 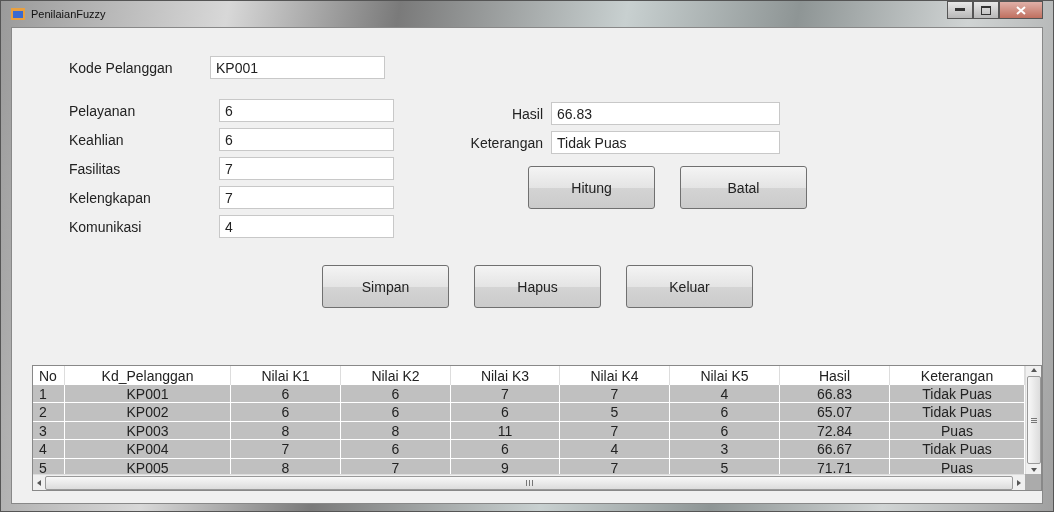 What do you see at coordinates (110, 197) in the screenshot?
I see `field-label: Kelengkapan` at bounding box center [110, 197].